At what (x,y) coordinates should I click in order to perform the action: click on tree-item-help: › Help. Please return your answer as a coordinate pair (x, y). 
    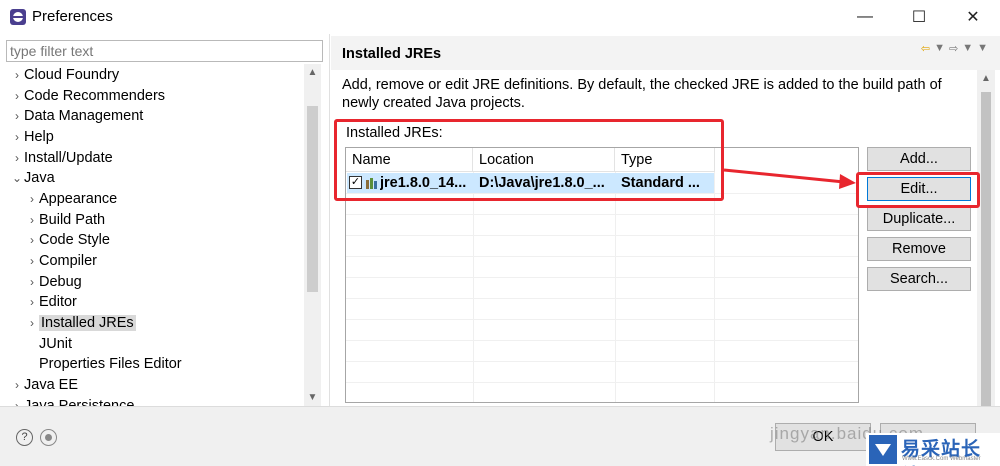
    Looking at the image, I should click on (32, 137).